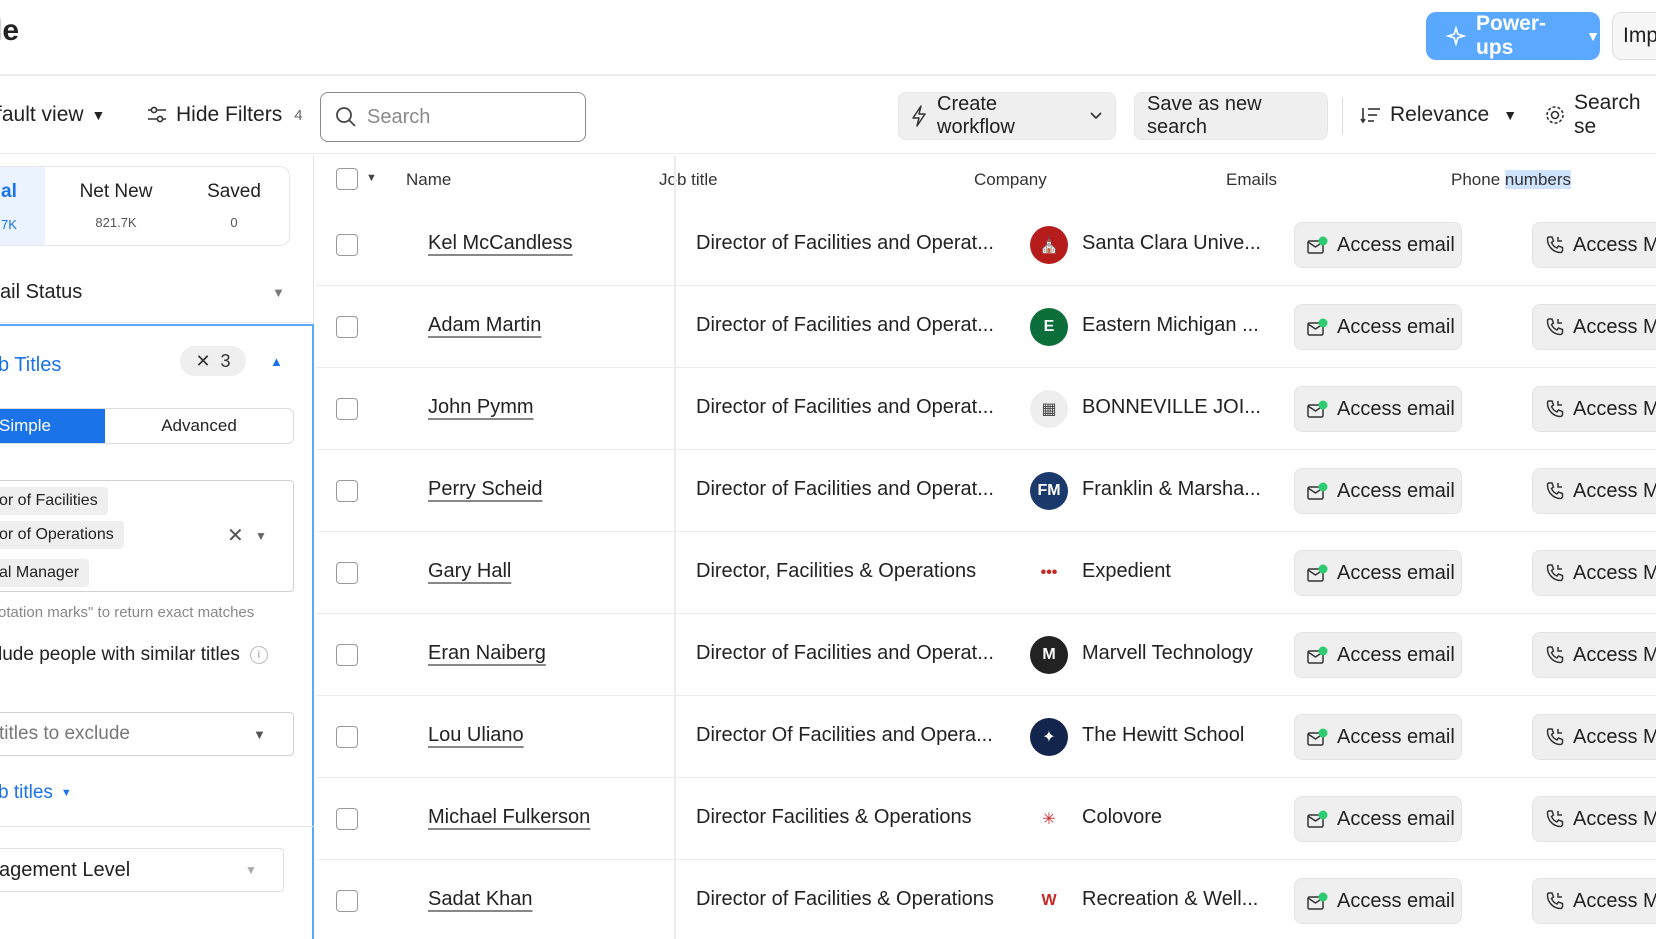  What do you see at coordinates (224, 115) in the screenshot?
I see `hide-filters-button: Hide Filters 4` at bounding box center [224, 115].